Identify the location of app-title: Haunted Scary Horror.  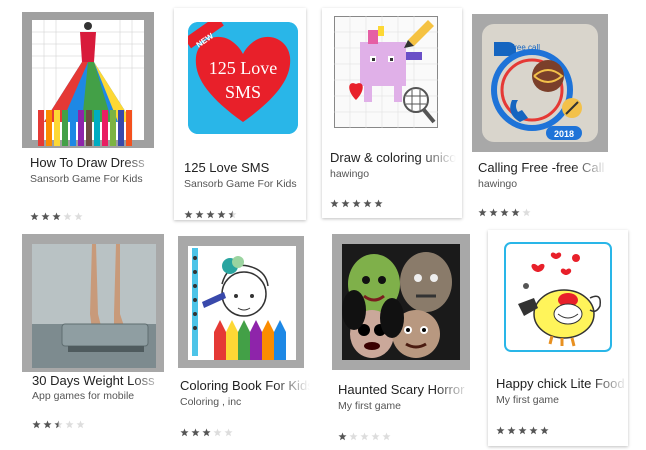
(404, 389).